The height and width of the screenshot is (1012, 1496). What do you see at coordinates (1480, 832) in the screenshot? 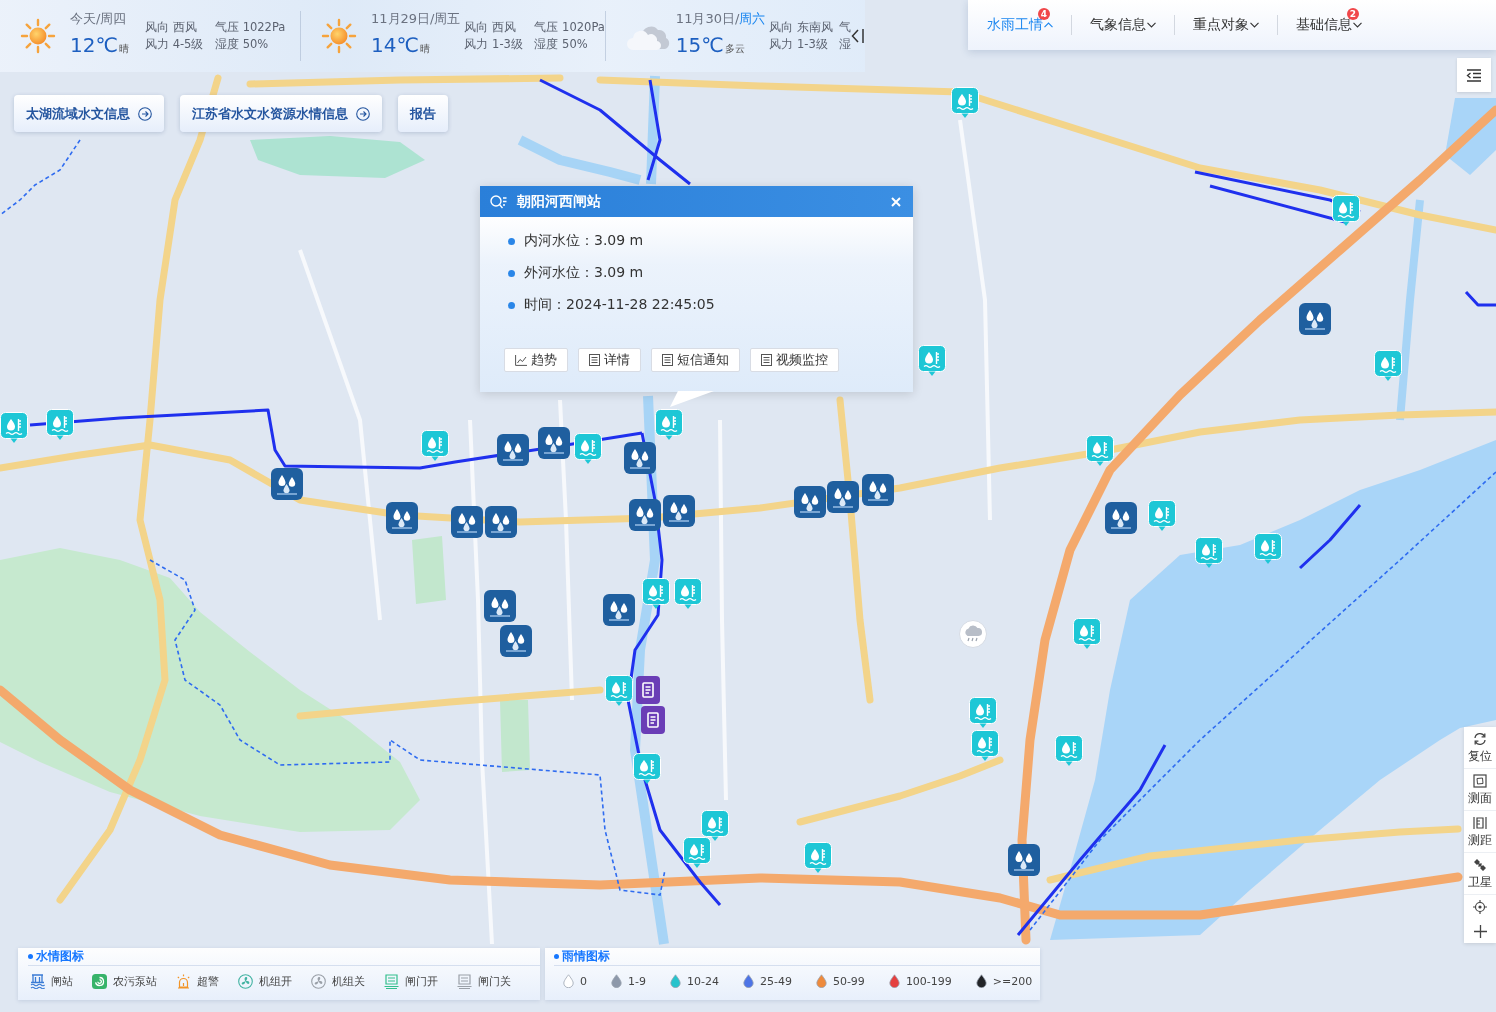
I see `map-tool-button: 测距` at bounding box center [1480, 832].